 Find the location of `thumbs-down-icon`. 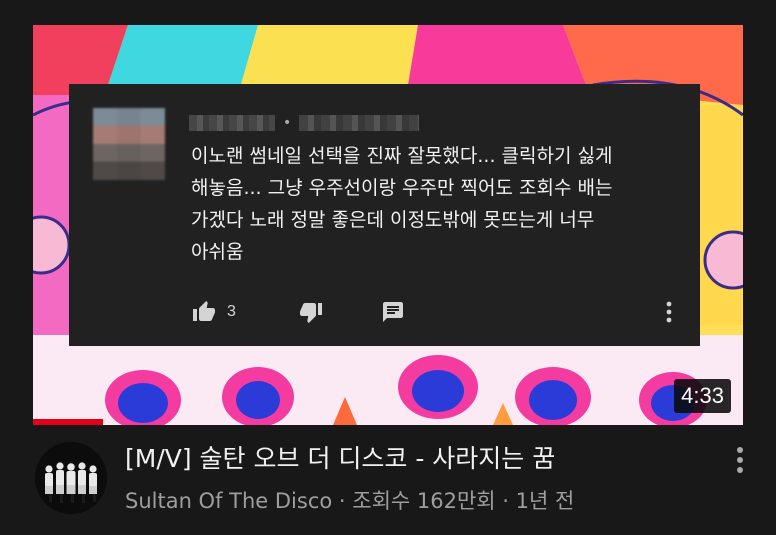

thumbs-down-icon is located at coordinates (311, 313).